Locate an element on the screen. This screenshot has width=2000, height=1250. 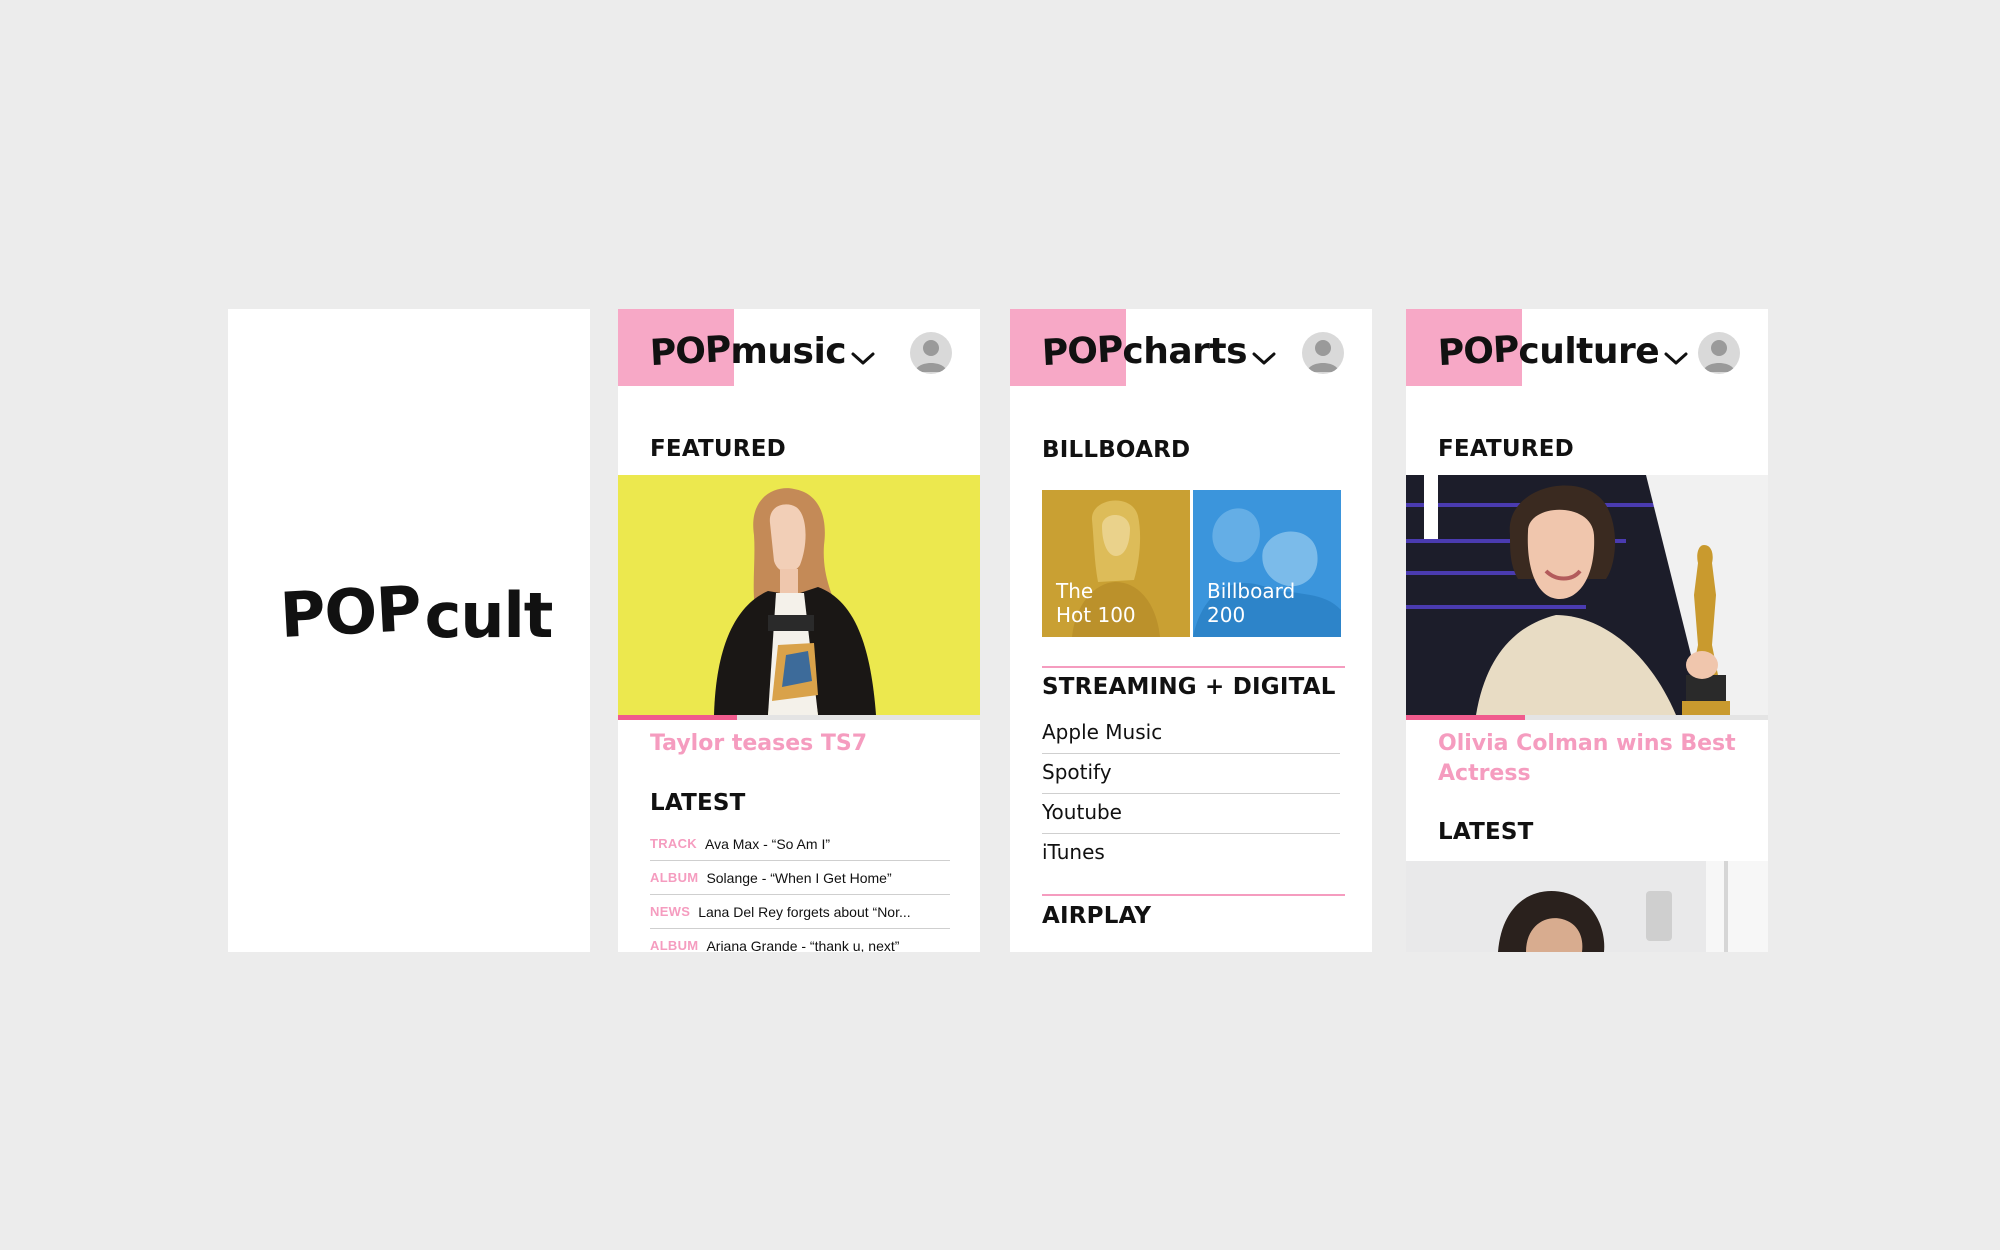
billboard-heading: BILLBOARD is located at coordinates (1116, 450).